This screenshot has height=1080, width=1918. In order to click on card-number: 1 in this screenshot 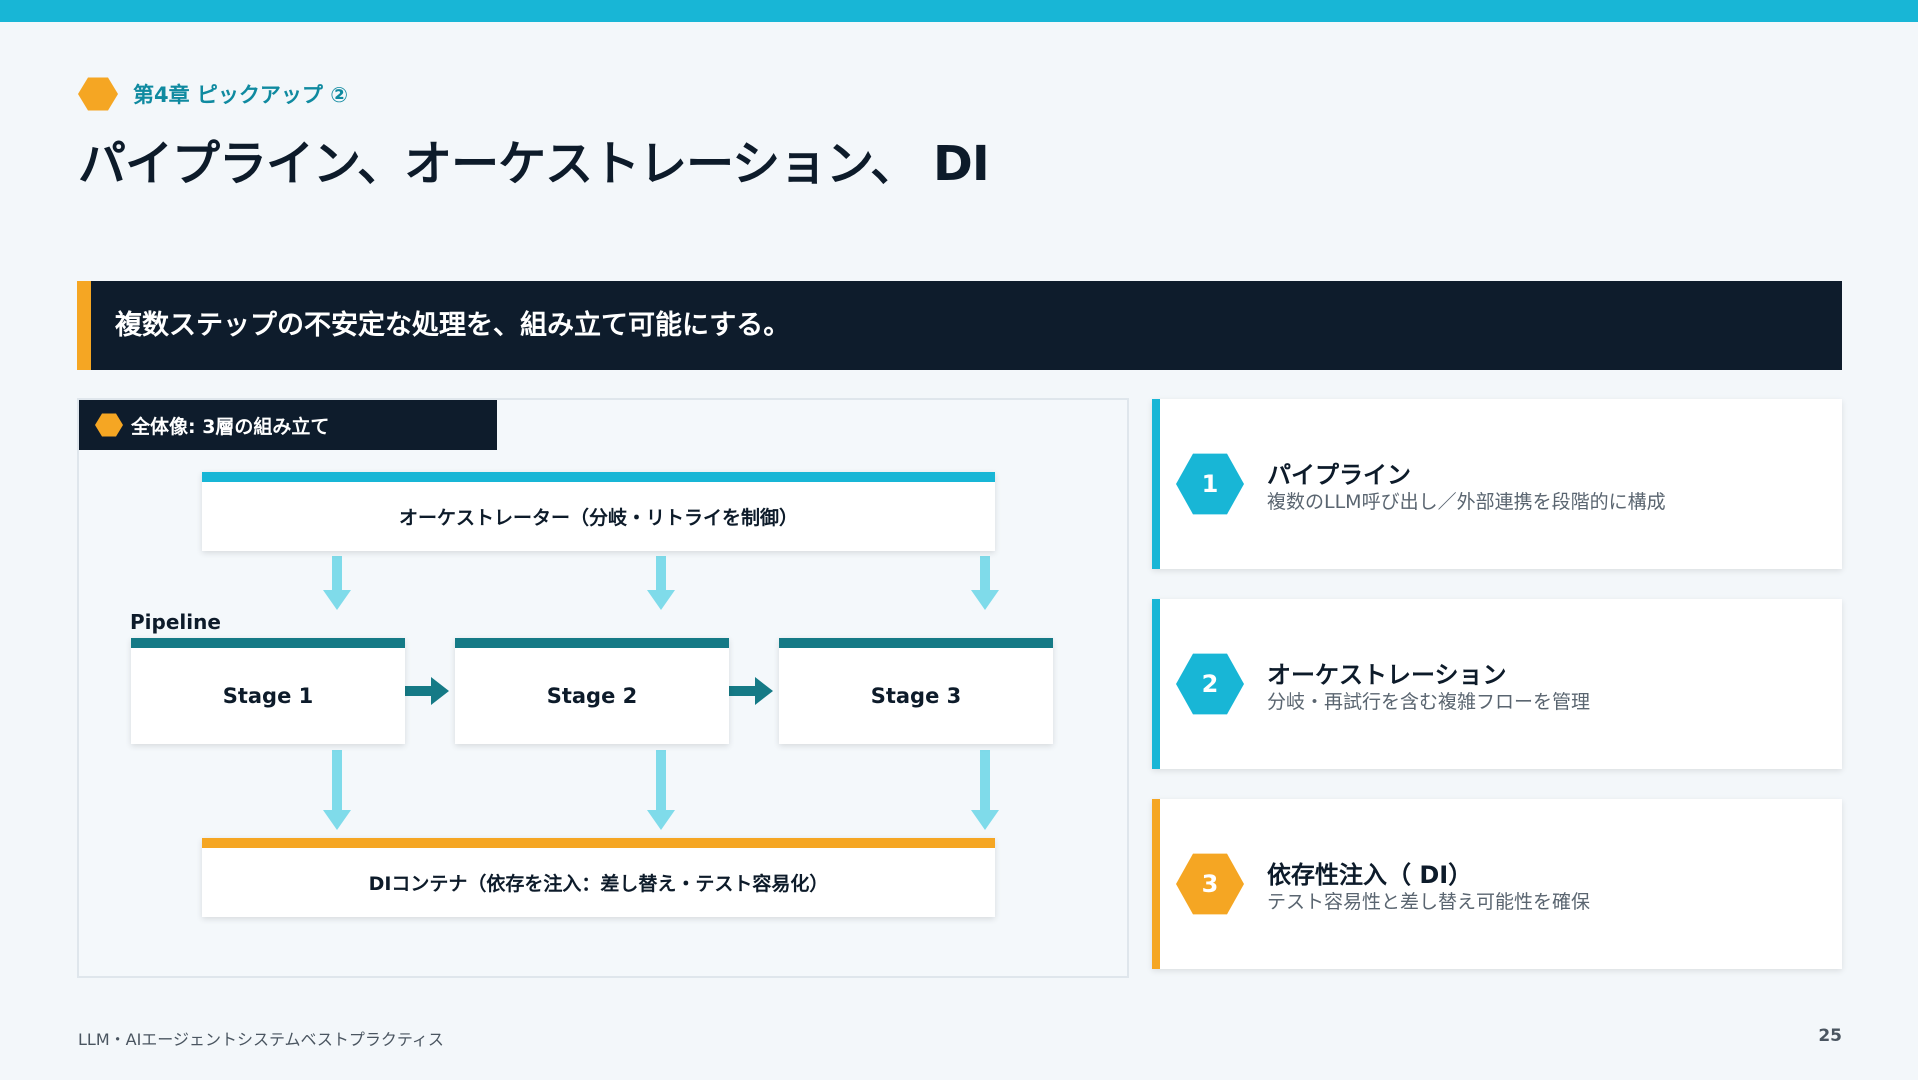, I will do `click(1210, 484)`.